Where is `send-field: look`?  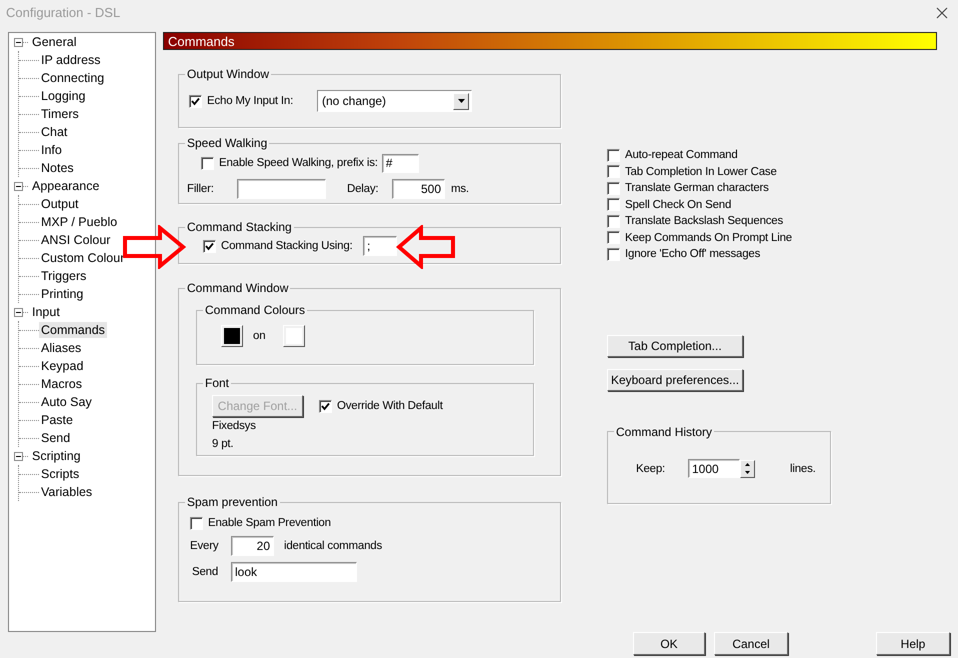 send-field: look is located at coordinates (294, 572).